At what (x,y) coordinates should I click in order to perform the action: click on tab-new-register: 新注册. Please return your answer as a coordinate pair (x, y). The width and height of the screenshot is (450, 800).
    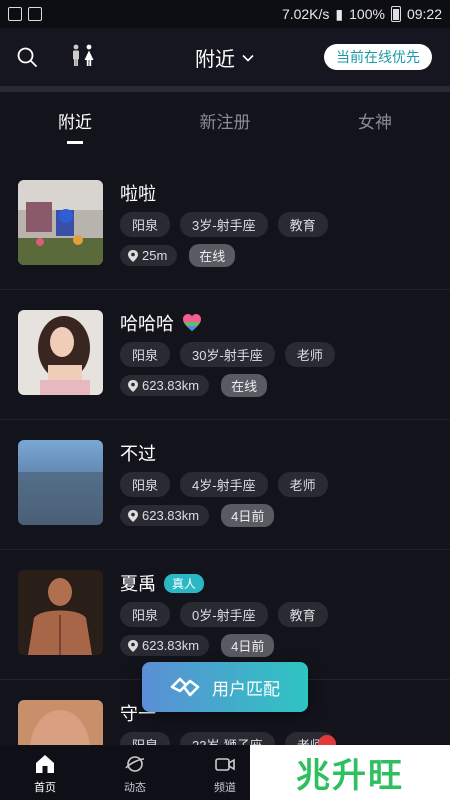
    Looking at the image, I should click on (225, 121).